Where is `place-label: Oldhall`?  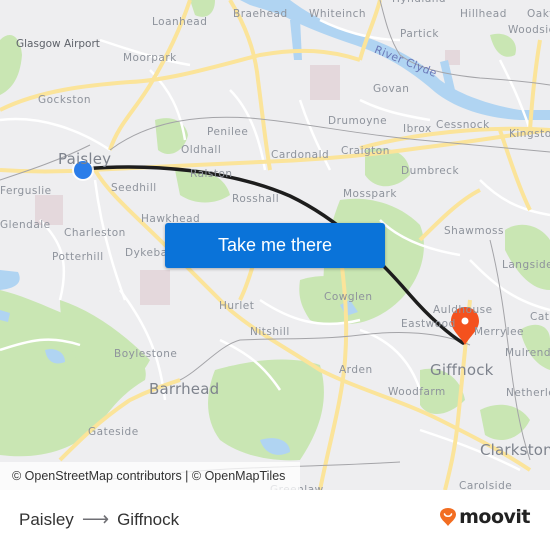 place-label: Oldhall is located at coordinates (201, 150).